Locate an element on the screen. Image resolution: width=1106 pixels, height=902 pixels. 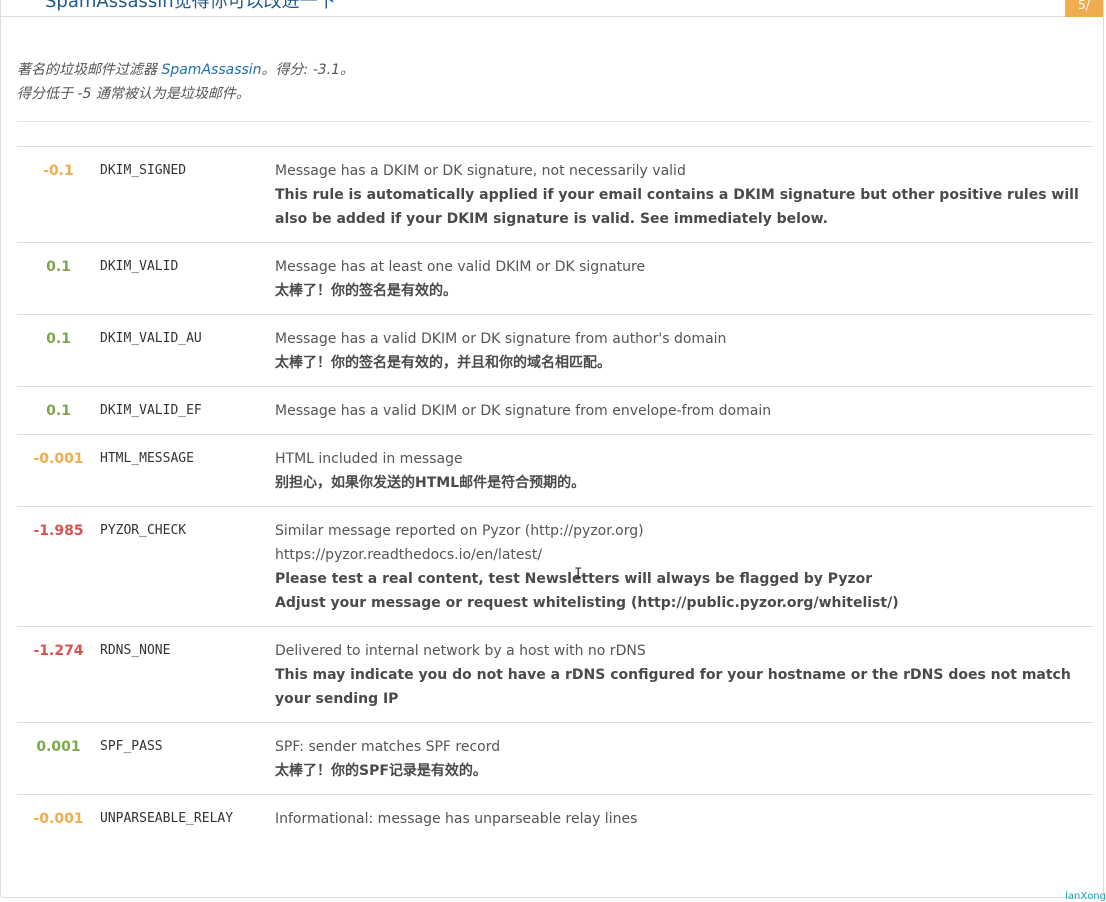
text-cursor-icon: I is located at coordinates (578, 574).